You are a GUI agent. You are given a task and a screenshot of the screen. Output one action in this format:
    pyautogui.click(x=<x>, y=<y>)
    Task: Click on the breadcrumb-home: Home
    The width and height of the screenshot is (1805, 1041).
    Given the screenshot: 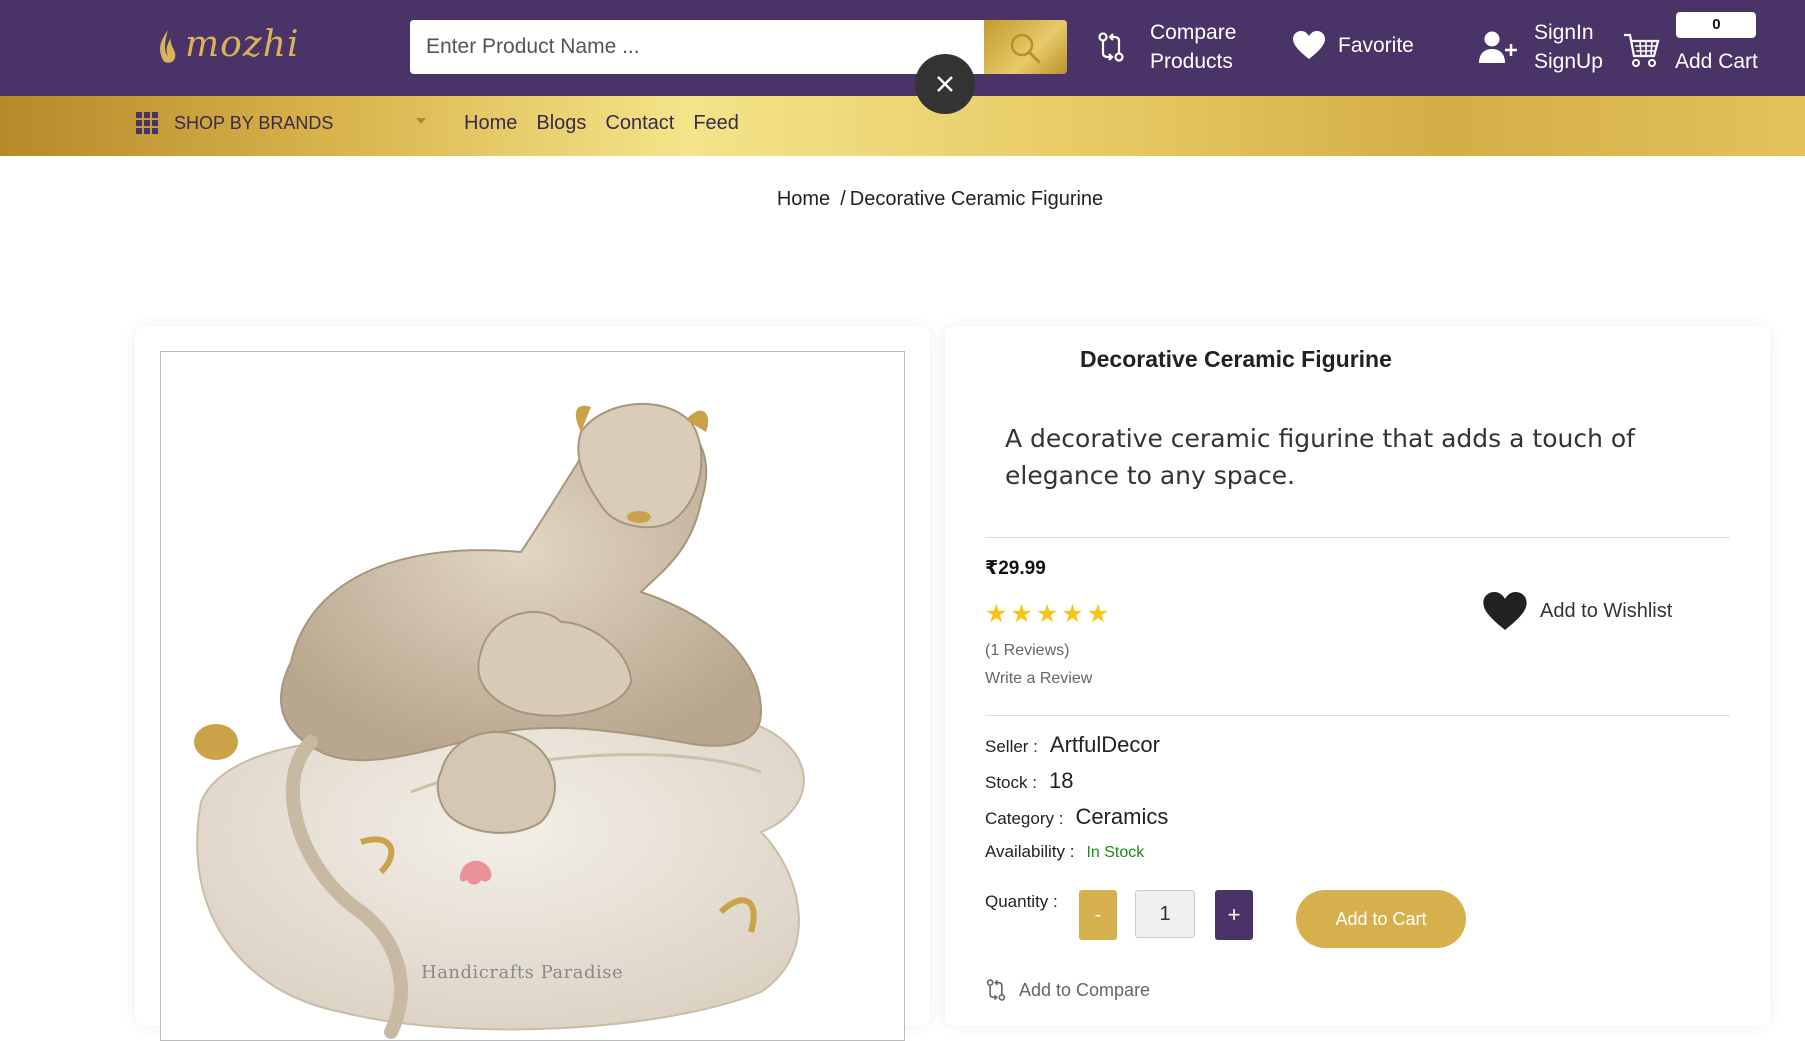 What is the action you would take?
    pyautogui.click(x=803, y=199)
    